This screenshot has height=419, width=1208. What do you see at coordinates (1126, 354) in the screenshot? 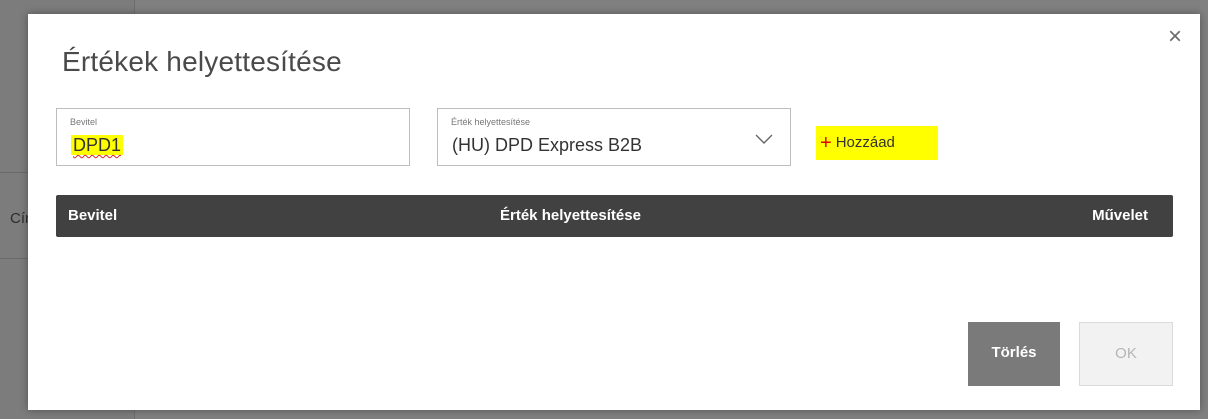
I see `ok-button: OK` at bounding box center [1126, 354].